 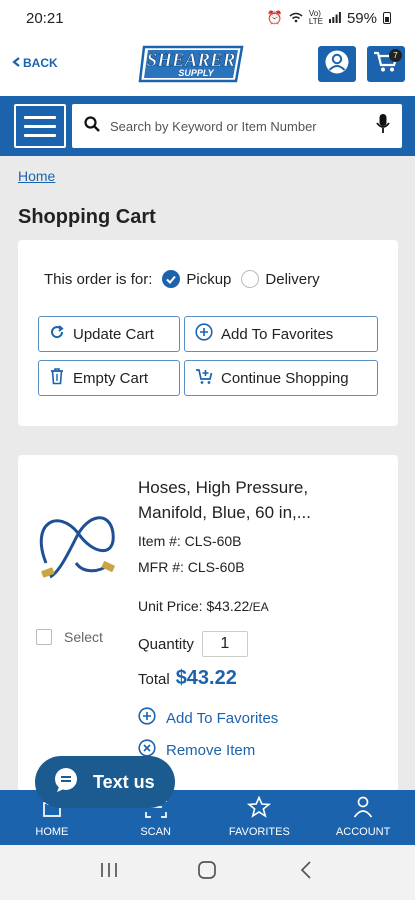 I want to click on system-navigation-bar, so click(x=207, y=872).